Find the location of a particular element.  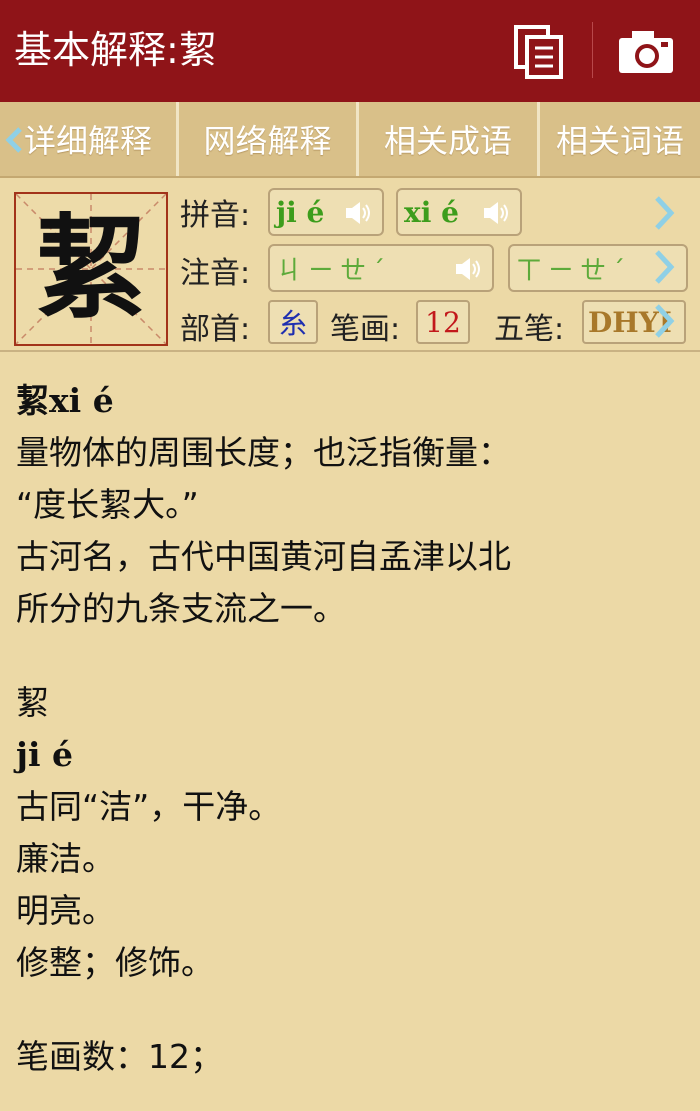

definition-line: 古河名，古代中国黄河自孟津以北 is located at coordinates (263, 556).